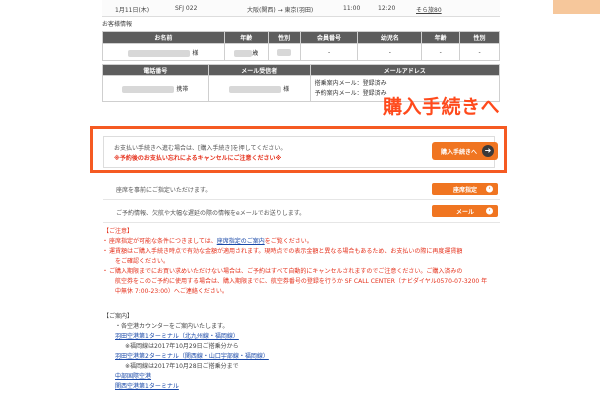 The width and height of the screenshot is (600, 400). What do you see at coordinates (200, 148) in the screenshot?
I see `notice-text: お支払い手続きへ進む場合は、[購入手続き]を押してください。` at bounding box center [200, 148].